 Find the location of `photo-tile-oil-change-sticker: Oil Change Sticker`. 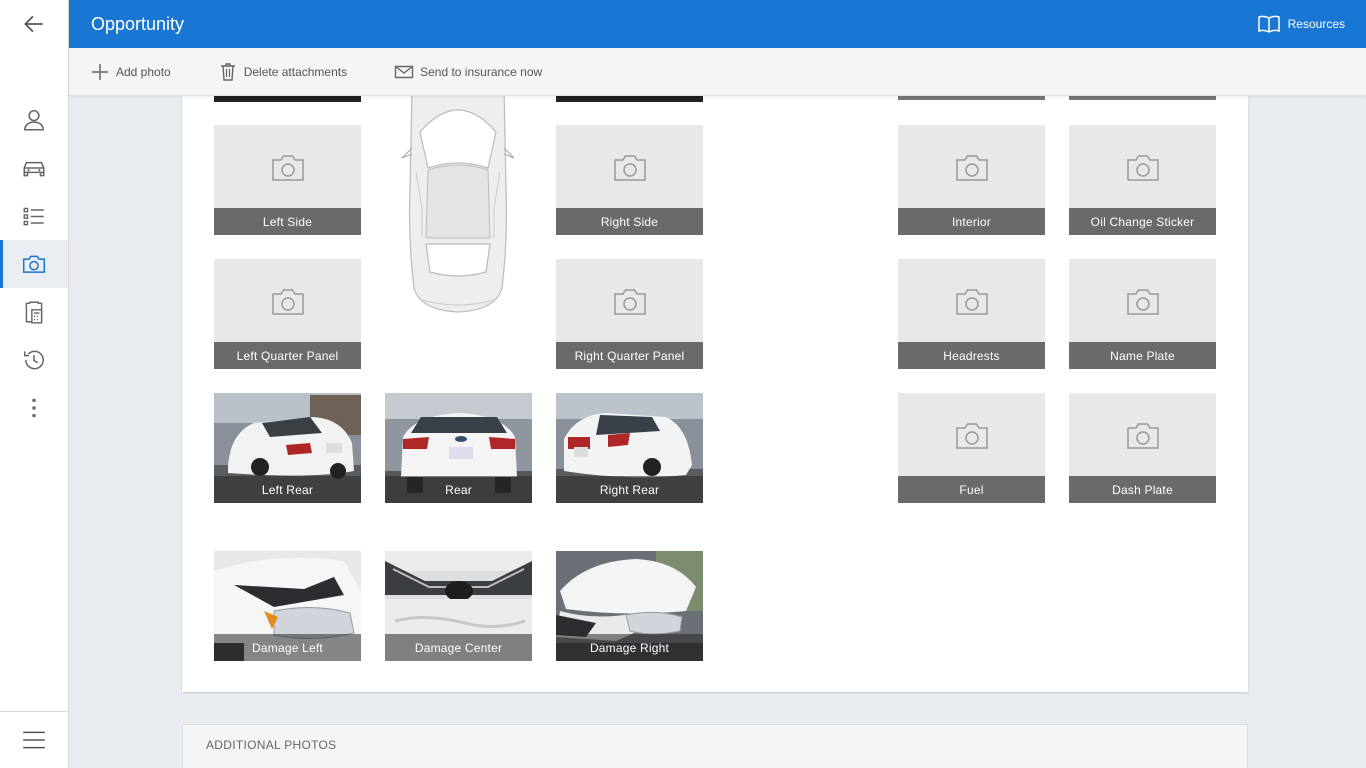

photo-tile-oil-change-sticker: Oil Change Sticker is located at coordinates (1142, 180).